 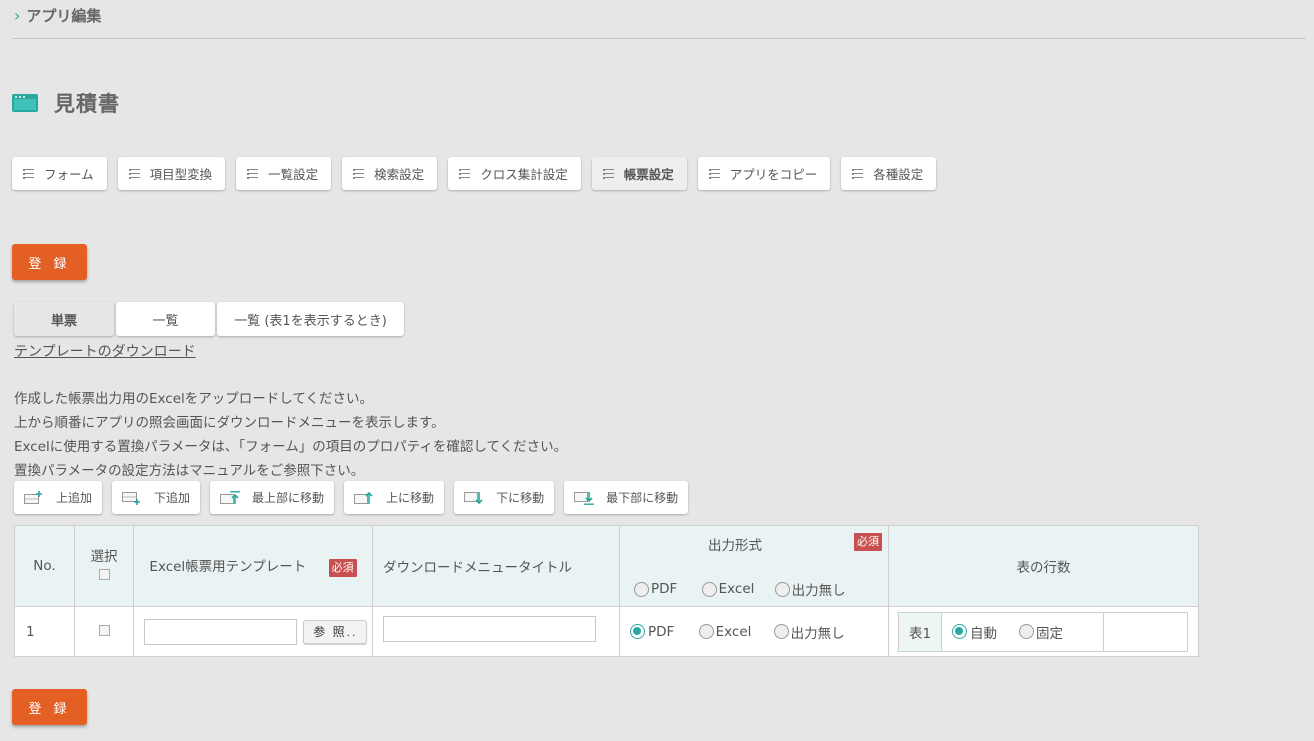 What do you see at coordinates (504, 497) in the screenshot?
I see `move-down-button: 下に移動` at bounding box center [504, 497].